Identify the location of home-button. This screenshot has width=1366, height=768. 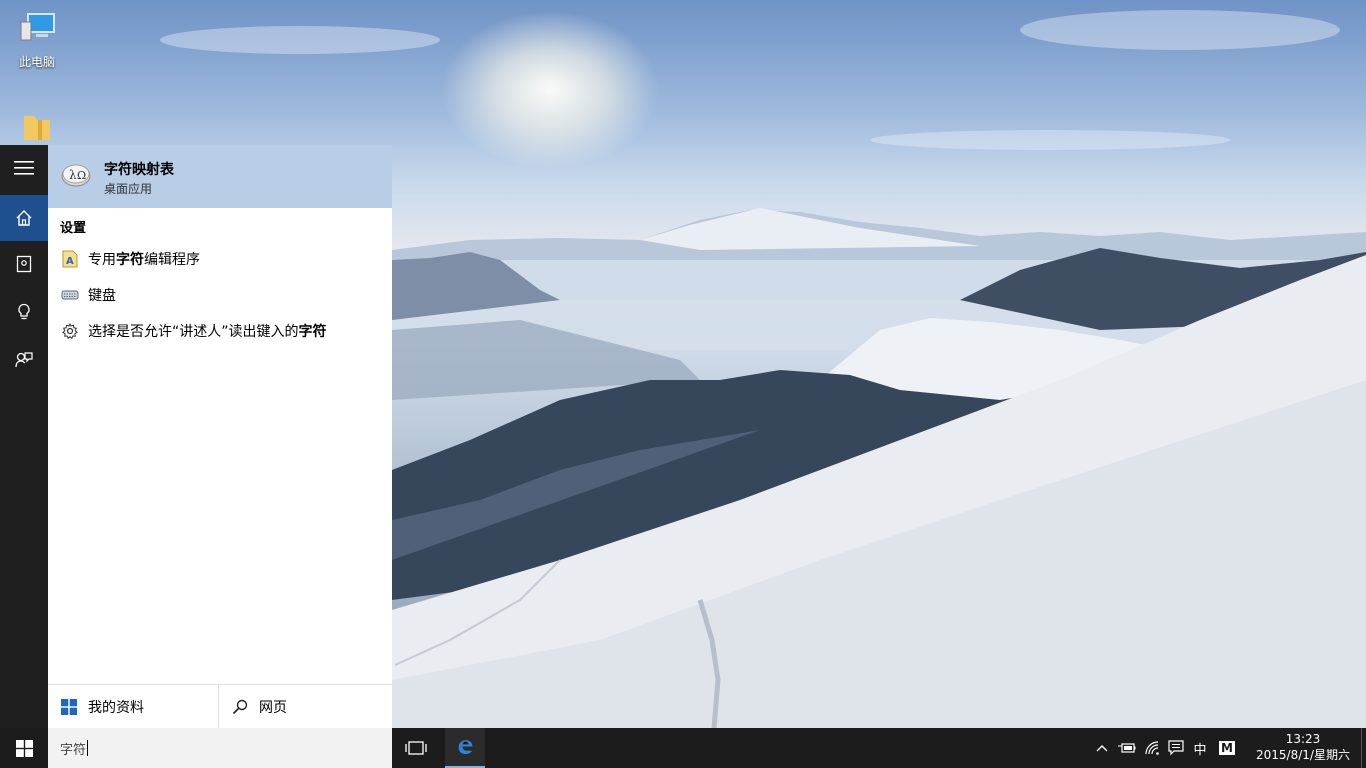
(24, 218).